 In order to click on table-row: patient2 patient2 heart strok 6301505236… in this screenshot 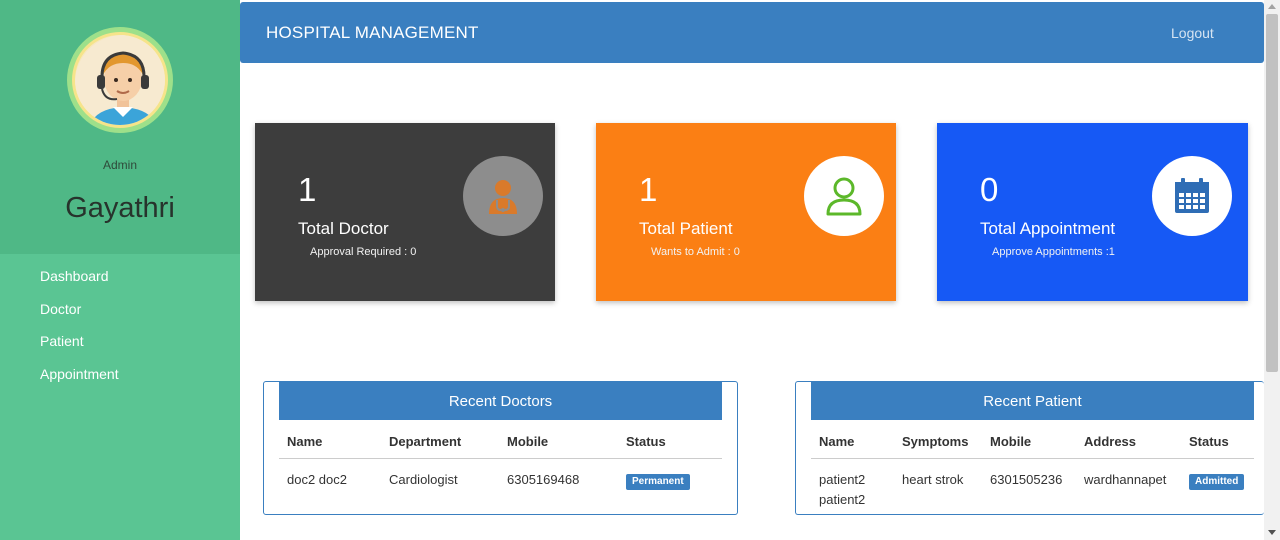, I will do `click(1032, 484)`.